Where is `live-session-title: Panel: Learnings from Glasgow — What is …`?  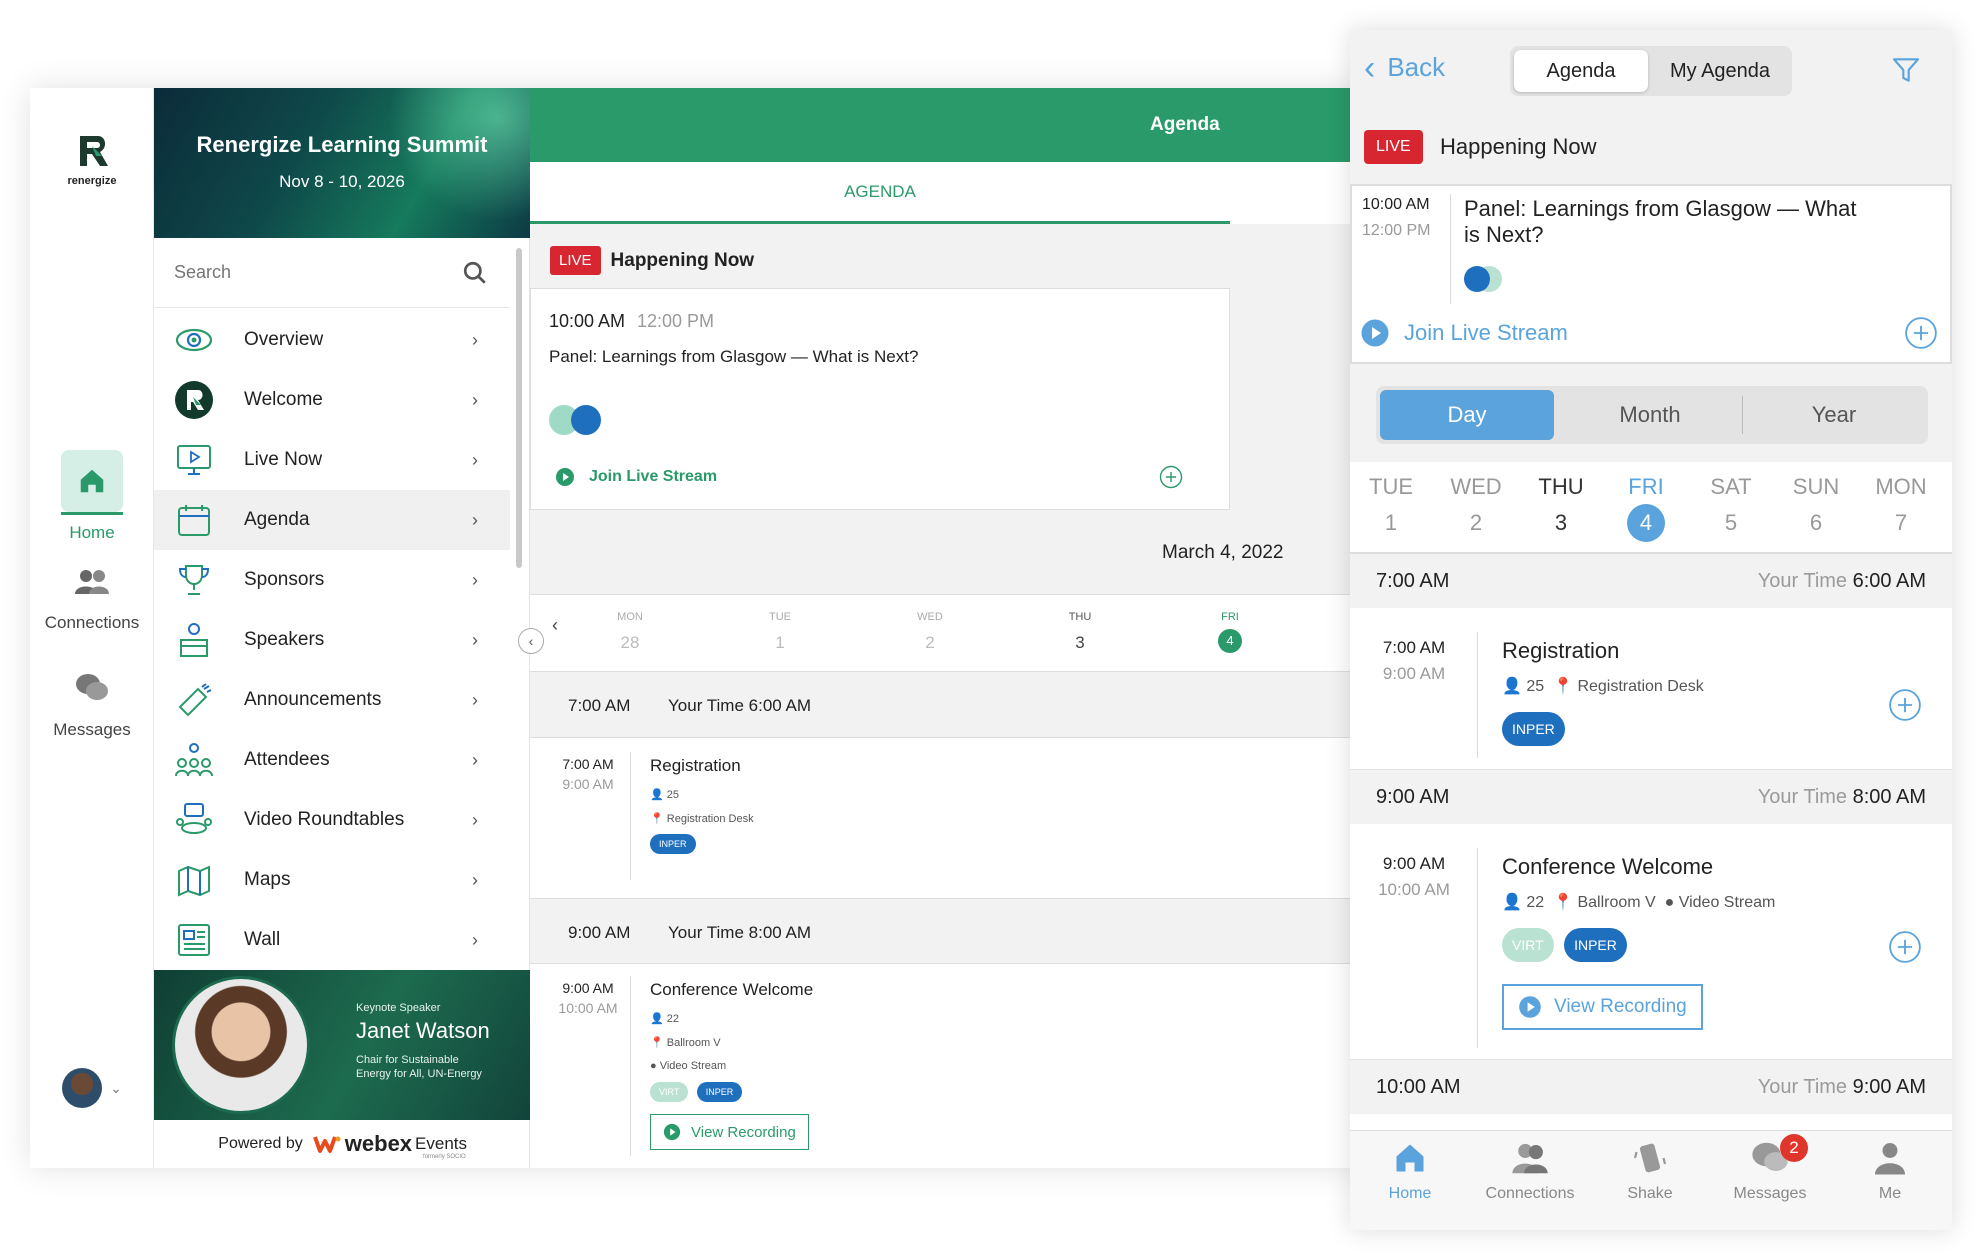
live-session-title: Panel: Learnings from Glasgow — What is … is located at coordinates (734, 356).